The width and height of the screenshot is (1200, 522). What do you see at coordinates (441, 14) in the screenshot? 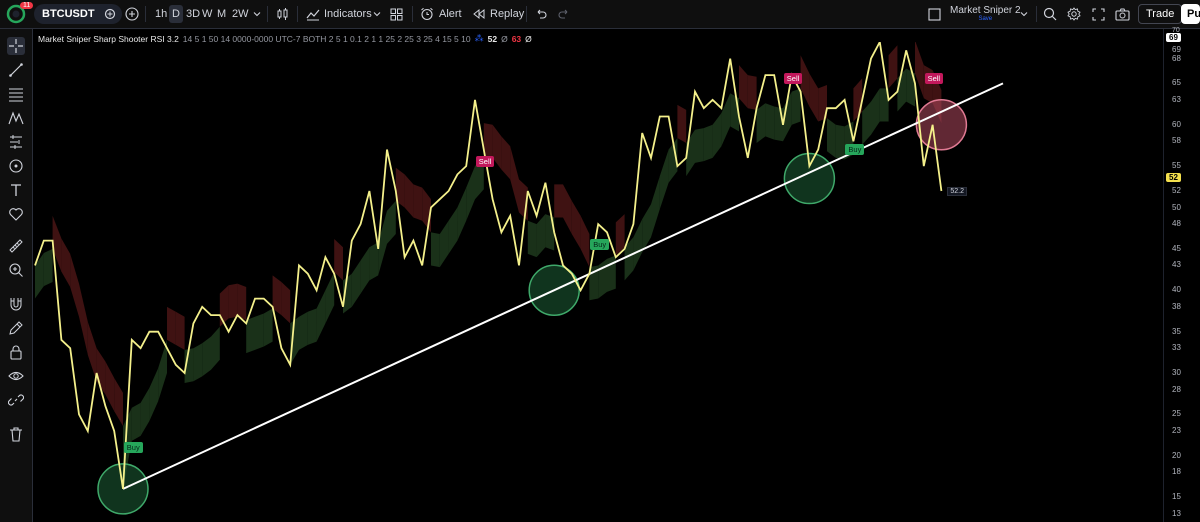
I see `alert-button: Alert` at bounding box center [441, 14].